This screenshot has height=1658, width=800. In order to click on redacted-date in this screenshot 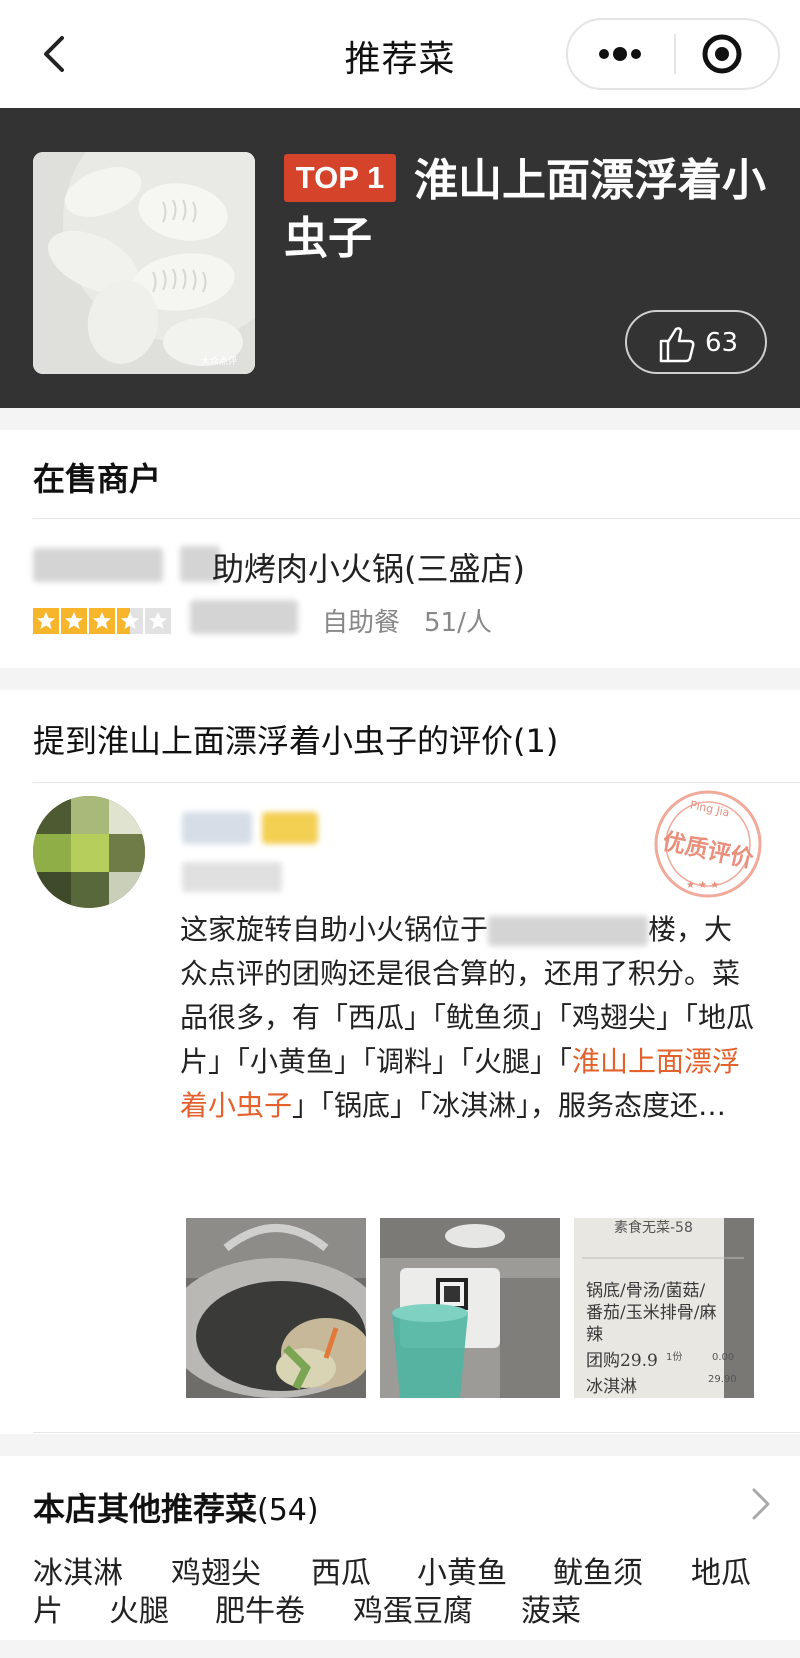, I will do `click(232, 877)`.